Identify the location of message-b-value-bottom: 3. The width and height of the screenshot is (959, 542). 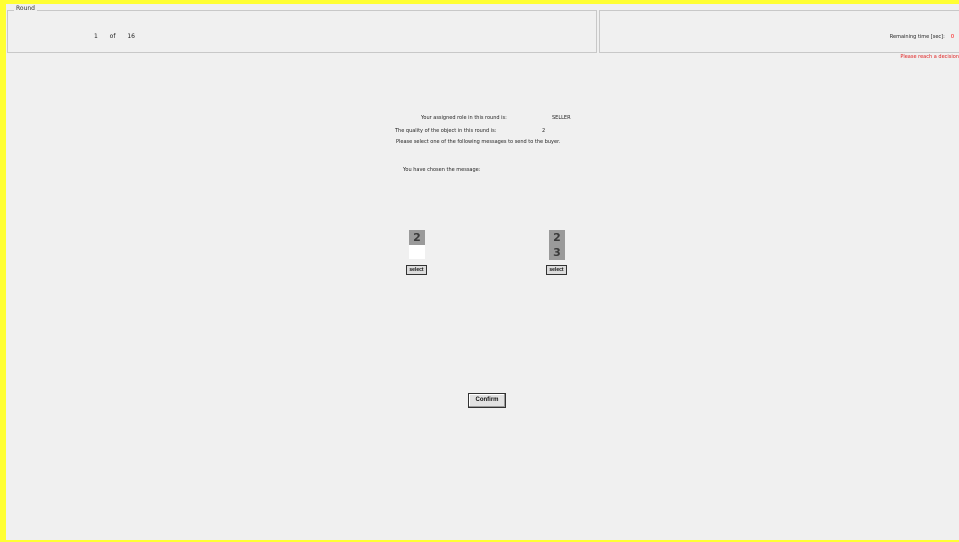
(557, 252).